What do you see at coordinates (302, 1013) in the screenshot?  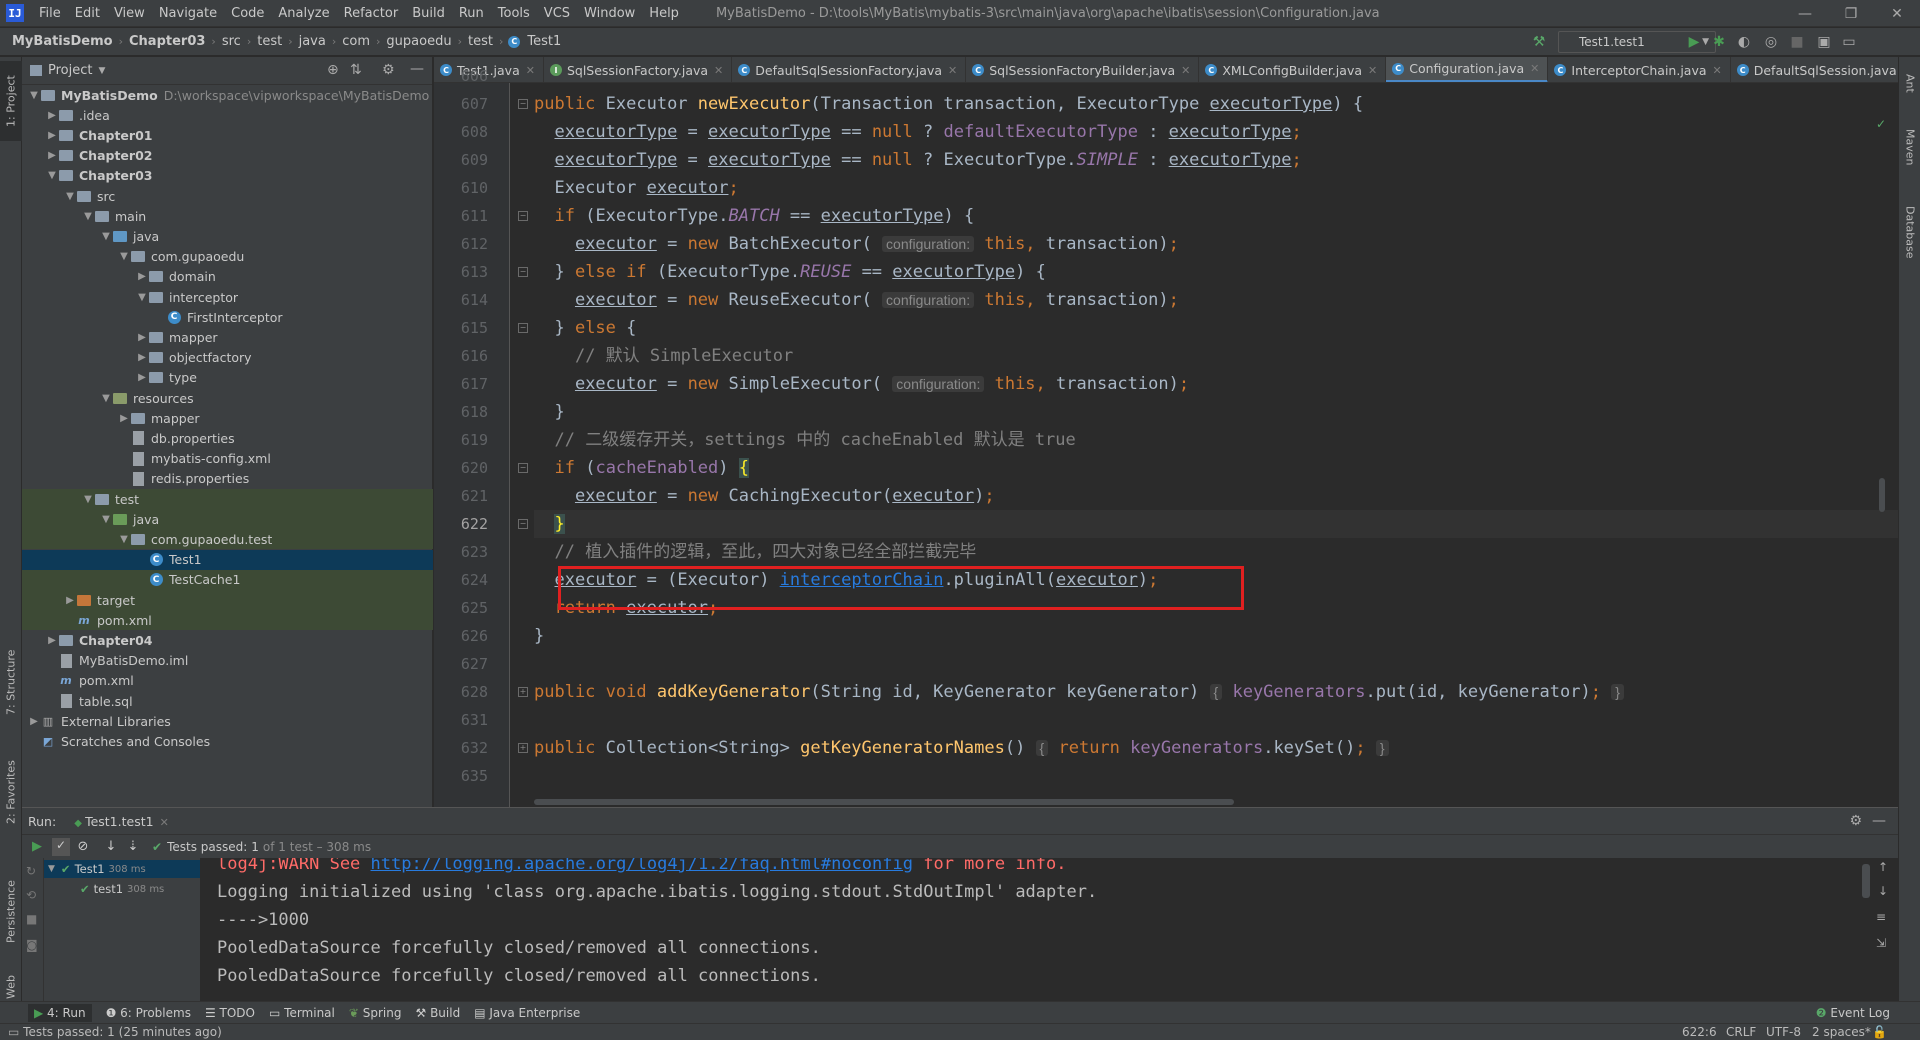 I see `tool-tab-terminal: ▭ Terminal` at bounding box center [302, 1013].